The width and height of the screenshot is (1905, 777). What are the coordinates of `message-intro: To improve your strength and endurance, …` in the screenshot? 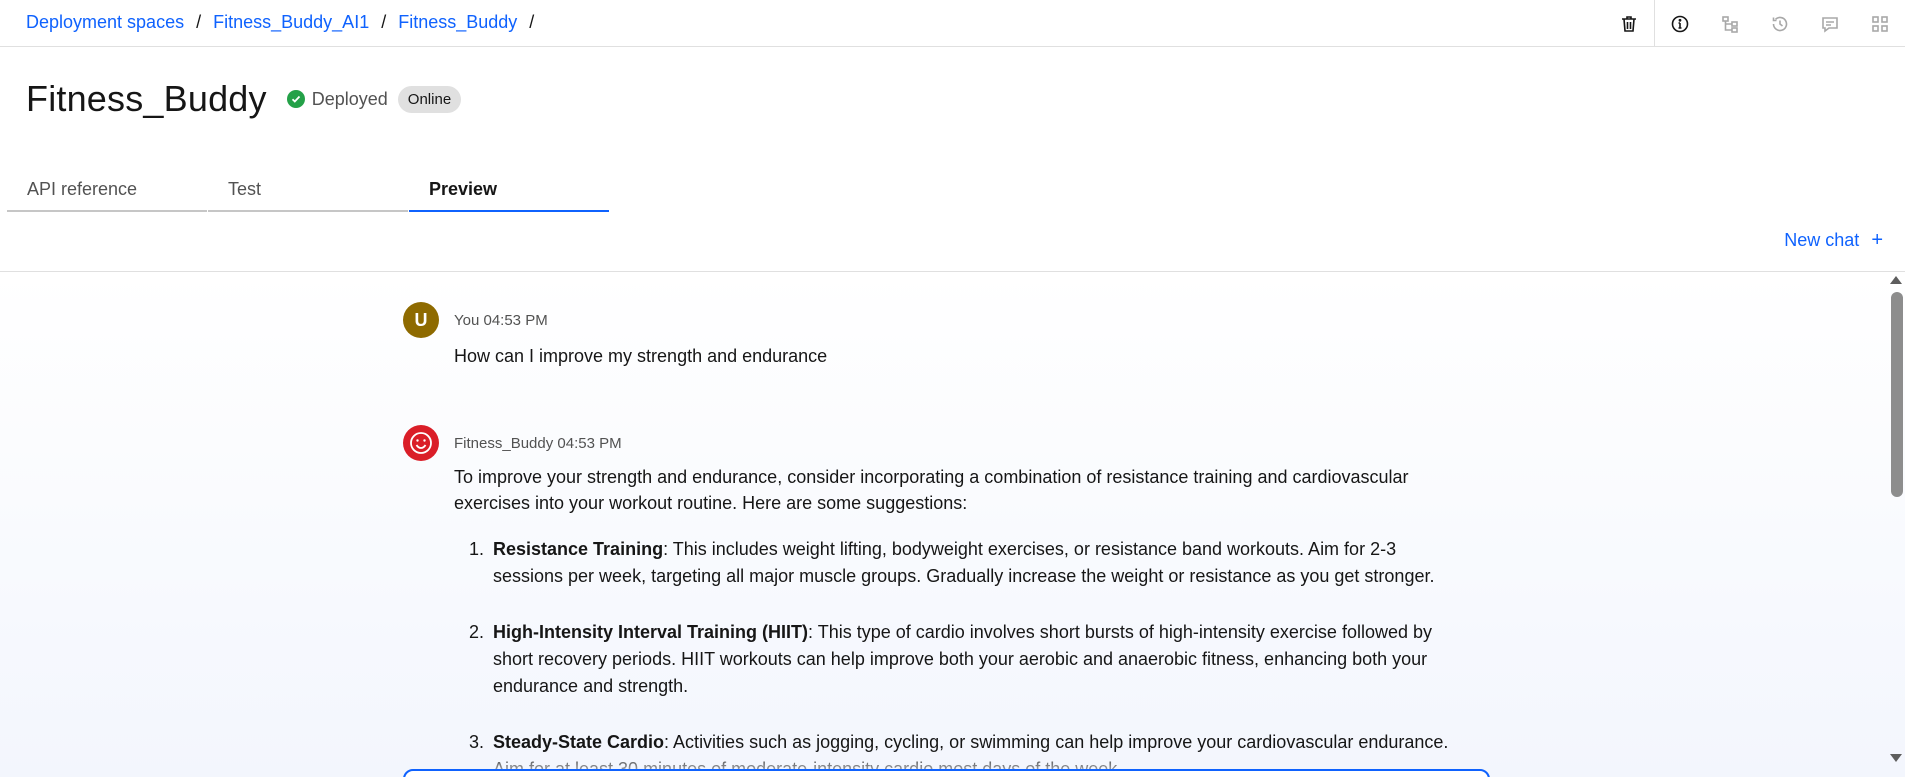 It's located at (931, 490).